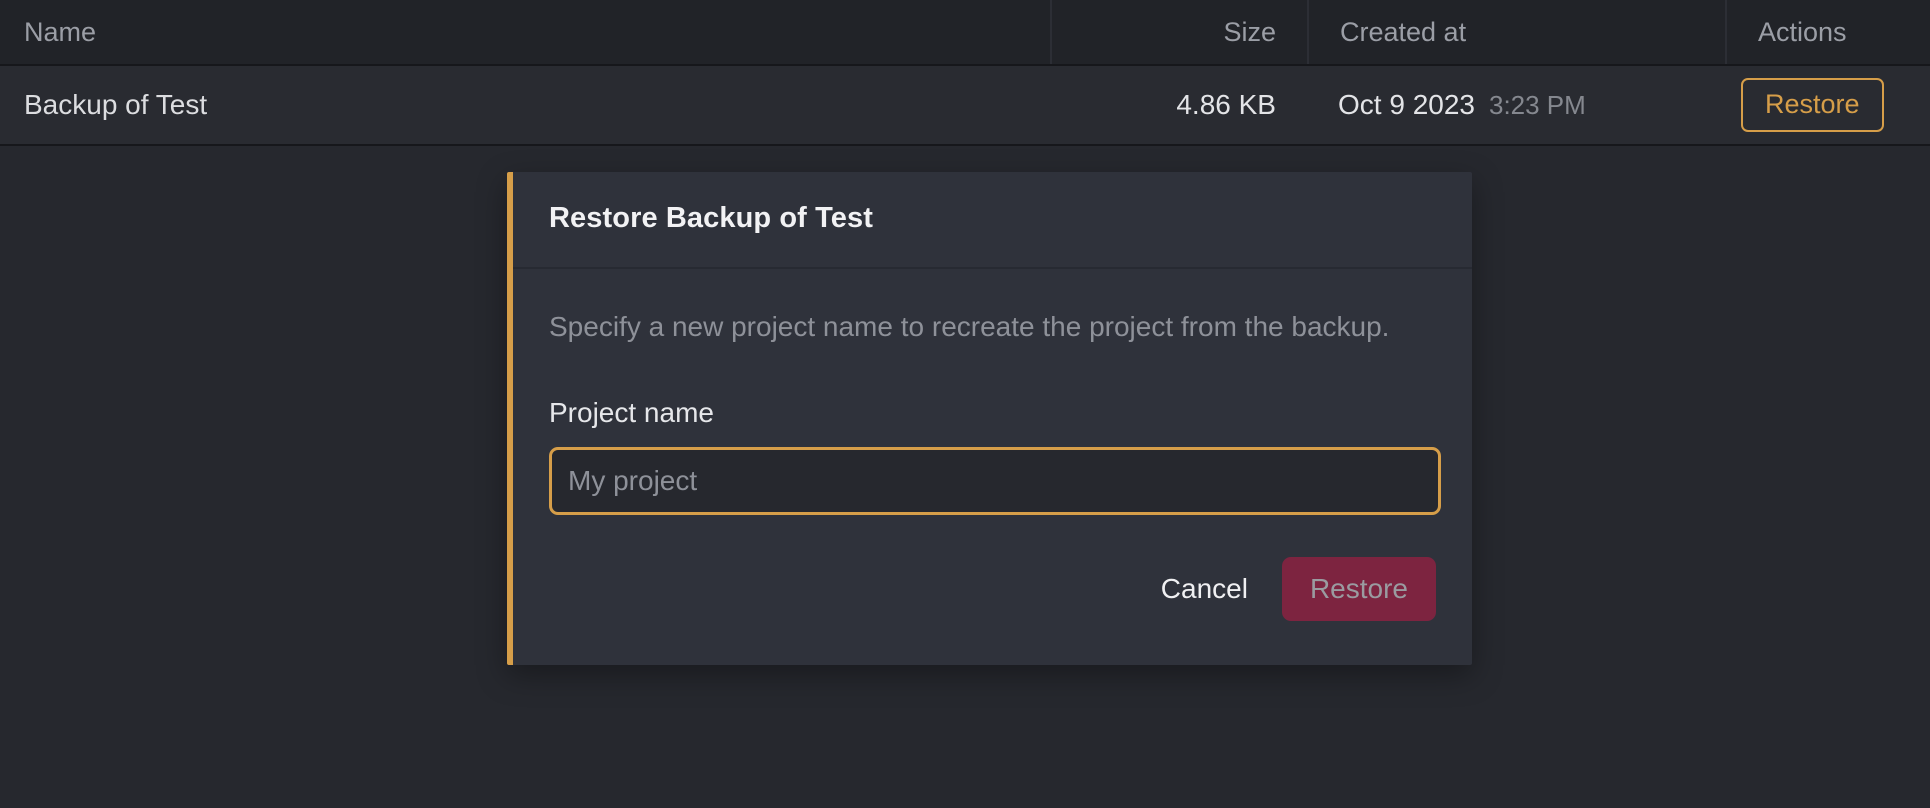  Describe the element at coordinates (1358, 588) in the screenshot. I see `confirm-restore-button: Restore` at that location.